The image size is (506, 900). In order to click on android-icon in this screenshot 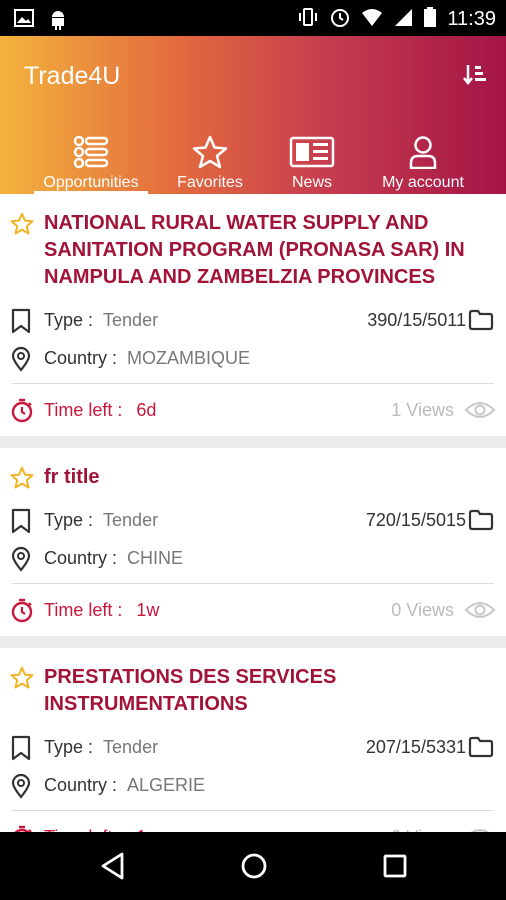, I will do `click(58, 21)`.